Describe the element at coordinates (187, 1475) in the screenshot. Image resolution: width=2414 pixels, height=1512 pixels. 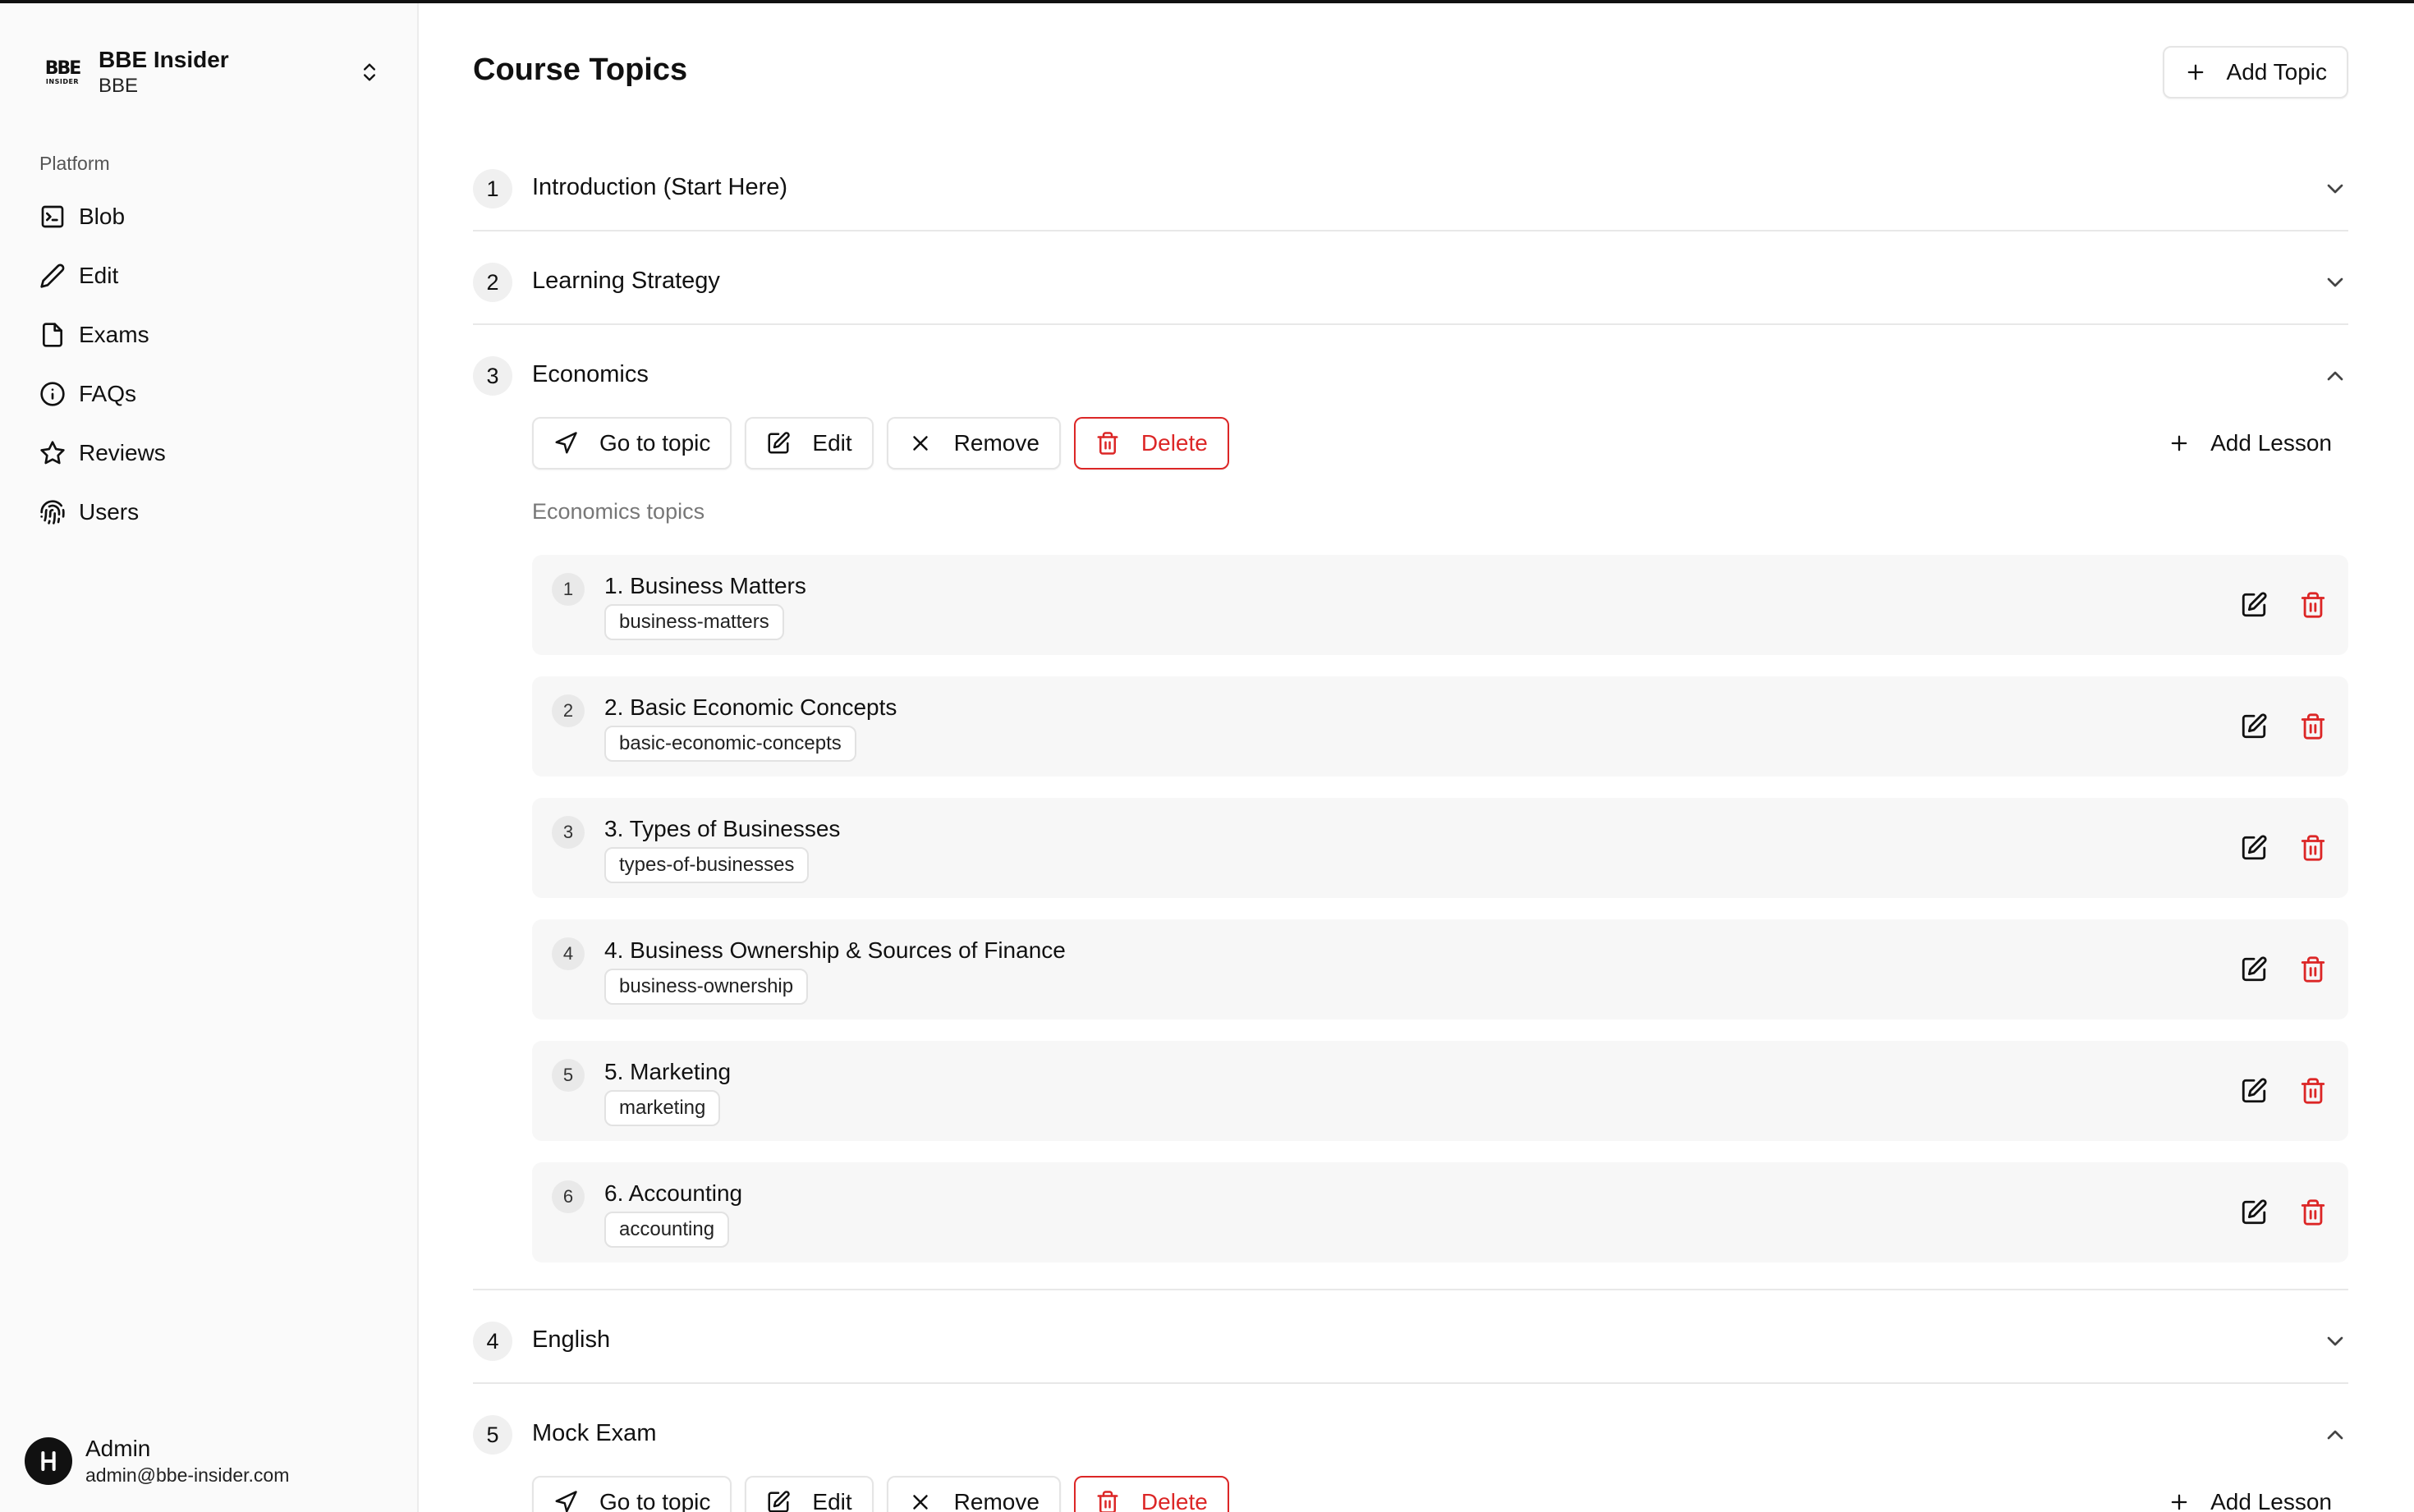
I see `user-email: admin@bbe-insider.com` at that location.